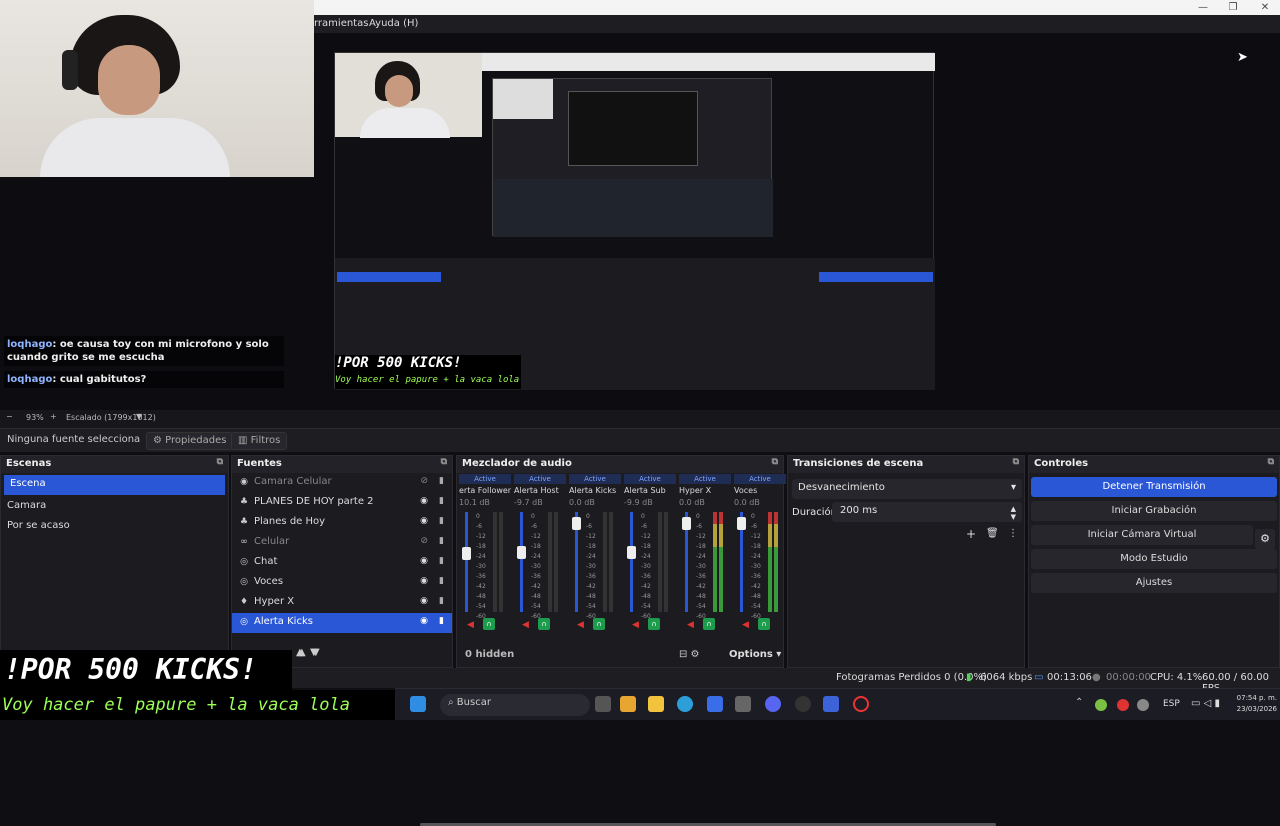 This screenshot has height=826, width=1280. Describe the element at coordinates (1265, 539) in the screenshot. I see `gear-icon: ⚙` at that location.